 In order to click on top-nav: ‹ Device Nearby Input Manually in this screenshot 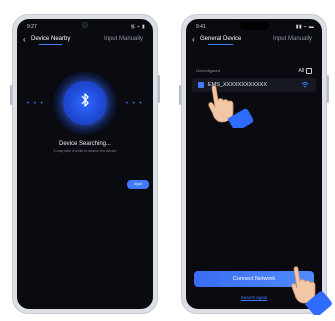, I will do `click(85, 40)`.